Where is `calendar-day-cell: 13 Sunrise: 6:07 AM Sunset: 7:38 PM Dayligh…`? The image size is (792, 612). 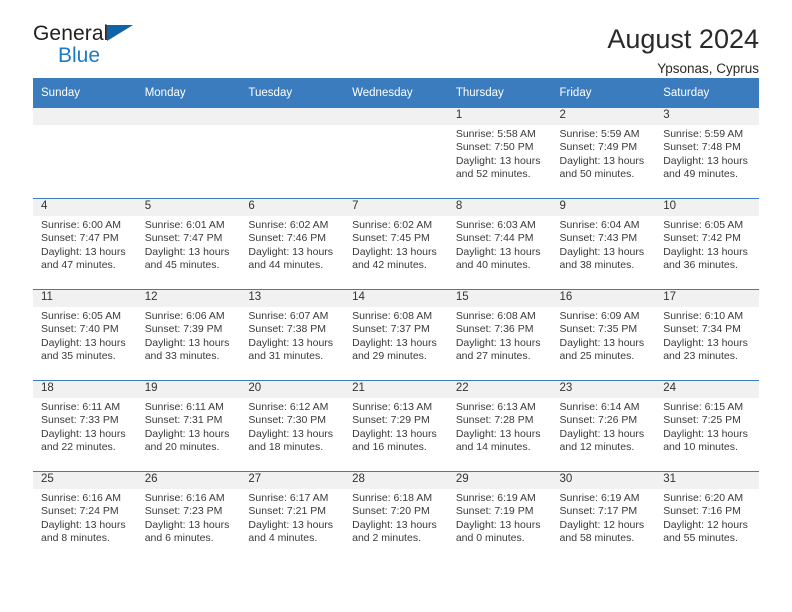 calendar-day-cell: 13 Sunrise: 6:07 AM Sunset: 7:38 PM Dayligh… is located at coordinates (292, 335).